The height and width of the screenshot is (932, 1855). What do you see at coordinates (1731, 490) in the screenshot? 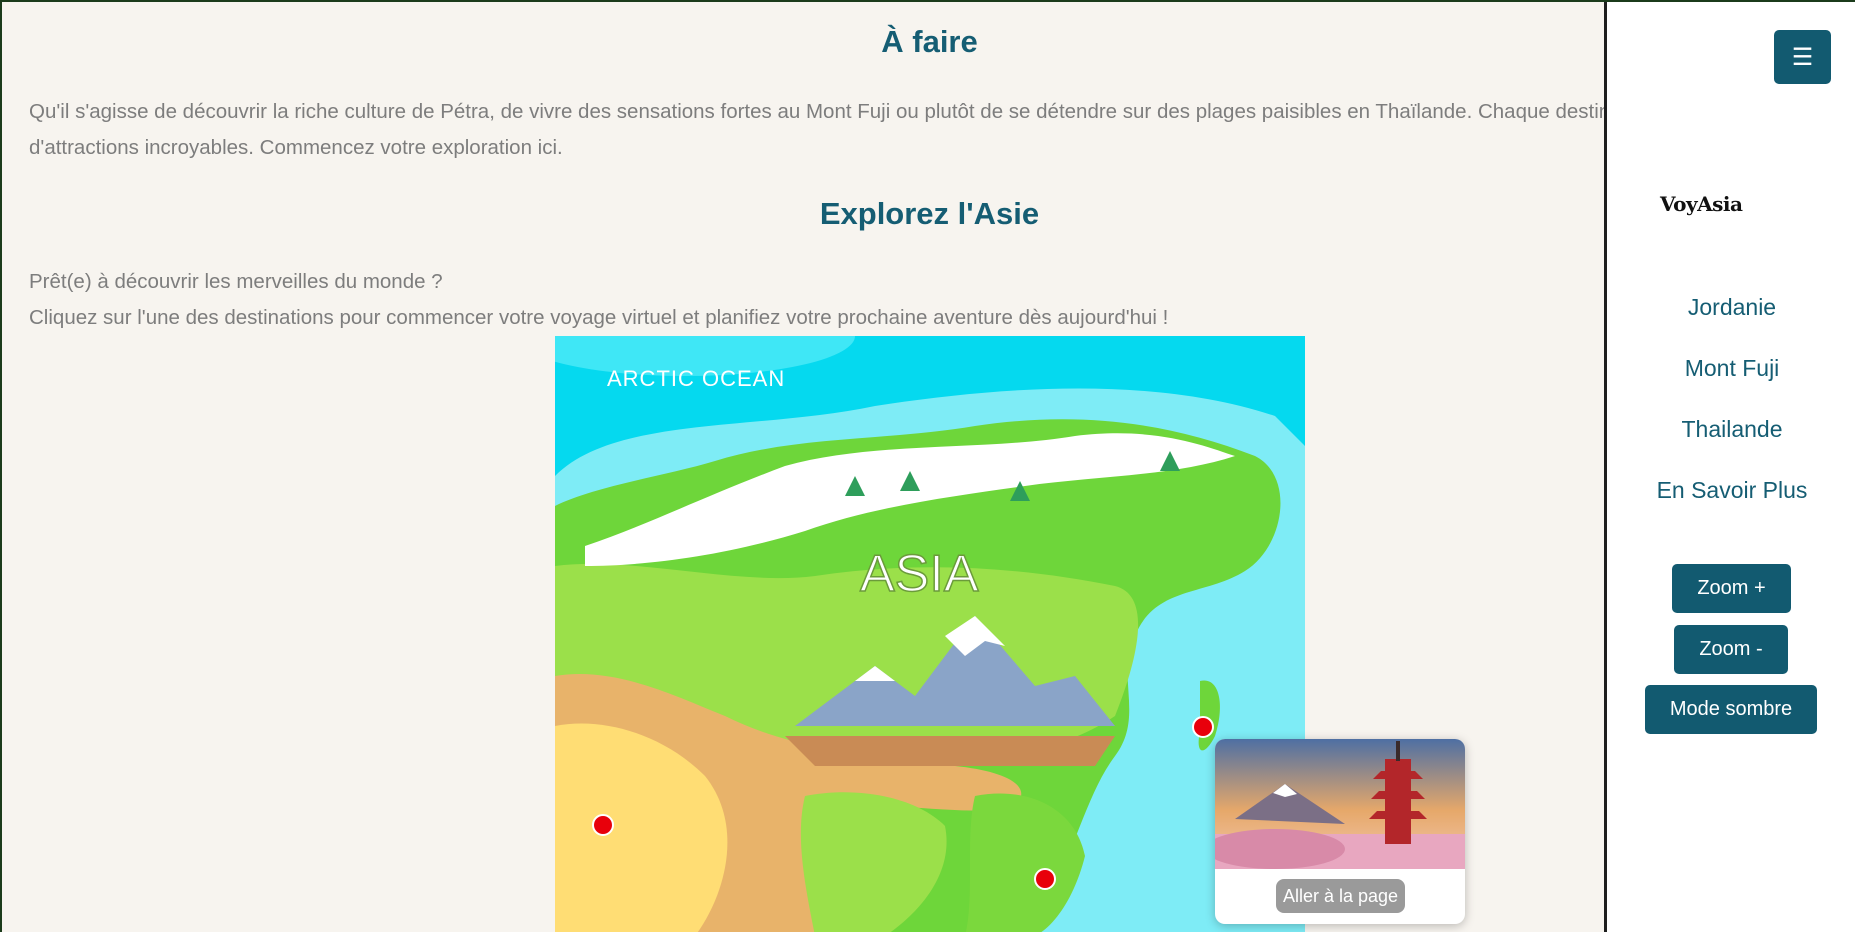
I see `nav-item-en-savoir-plus: En Savoir Plus` at bounding box center [1731, 490].